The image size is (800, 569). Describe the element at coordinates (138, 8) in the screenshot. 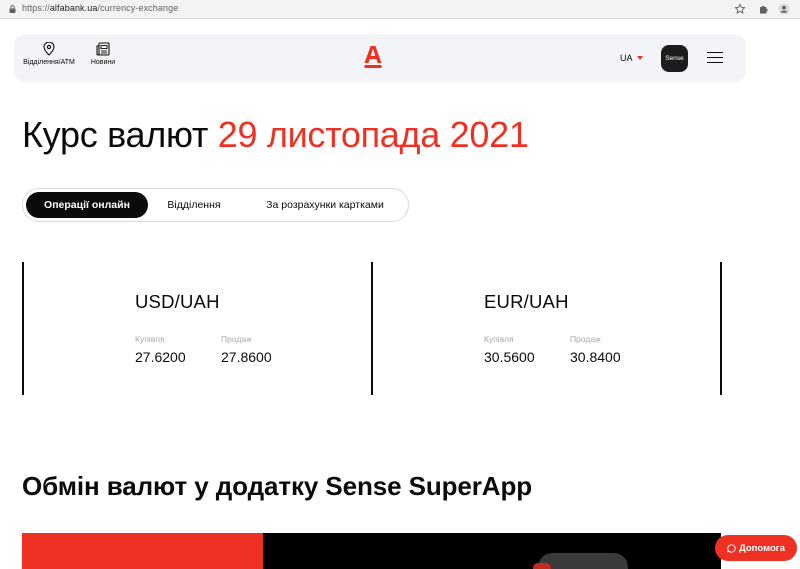

I see `url-path: /currency-exchange` at that location.